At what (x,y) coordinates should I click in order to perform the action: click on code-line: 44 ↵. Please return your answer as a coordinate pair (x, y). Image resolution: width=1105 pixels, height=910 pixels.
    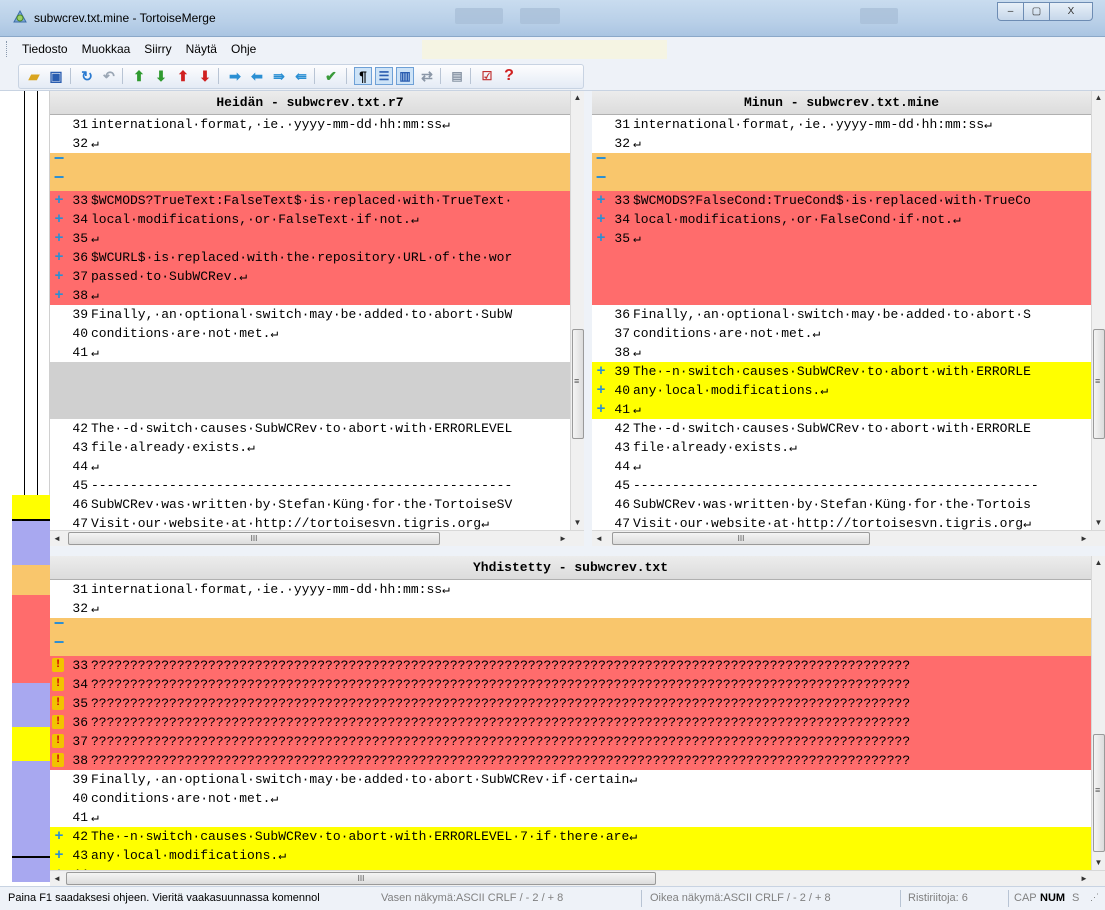
    Looking at the image, I should click on (841, 466).